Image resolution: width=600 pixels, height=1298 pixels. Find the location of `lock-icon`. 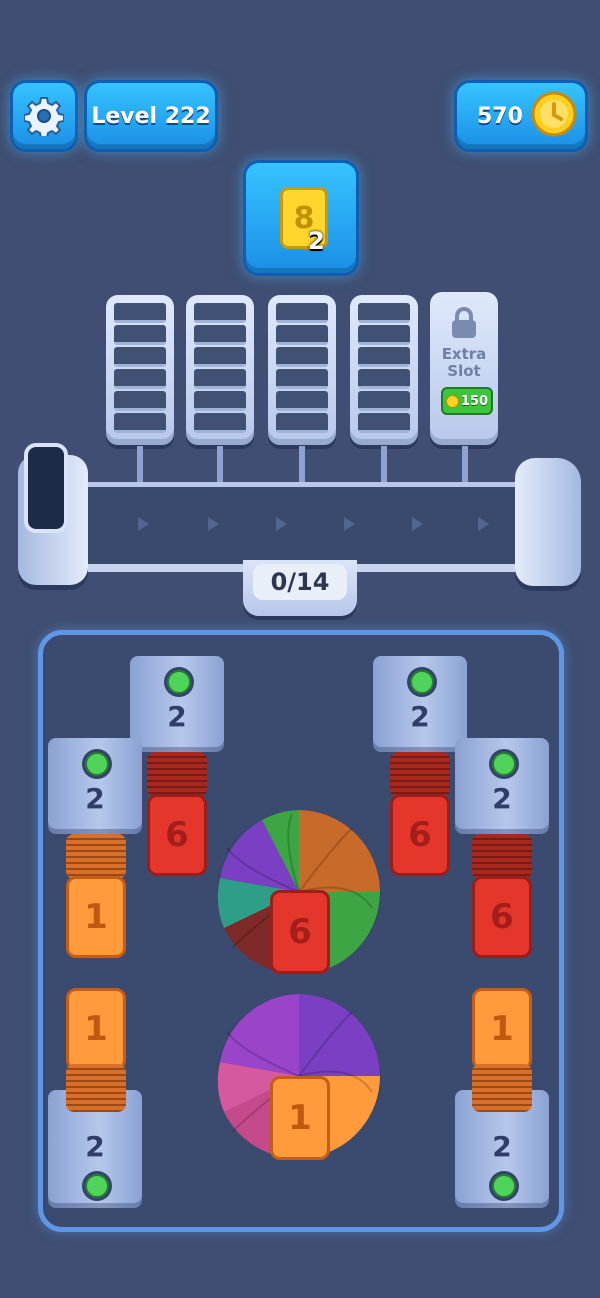

lock-icon is located at coordinates (464, 322).